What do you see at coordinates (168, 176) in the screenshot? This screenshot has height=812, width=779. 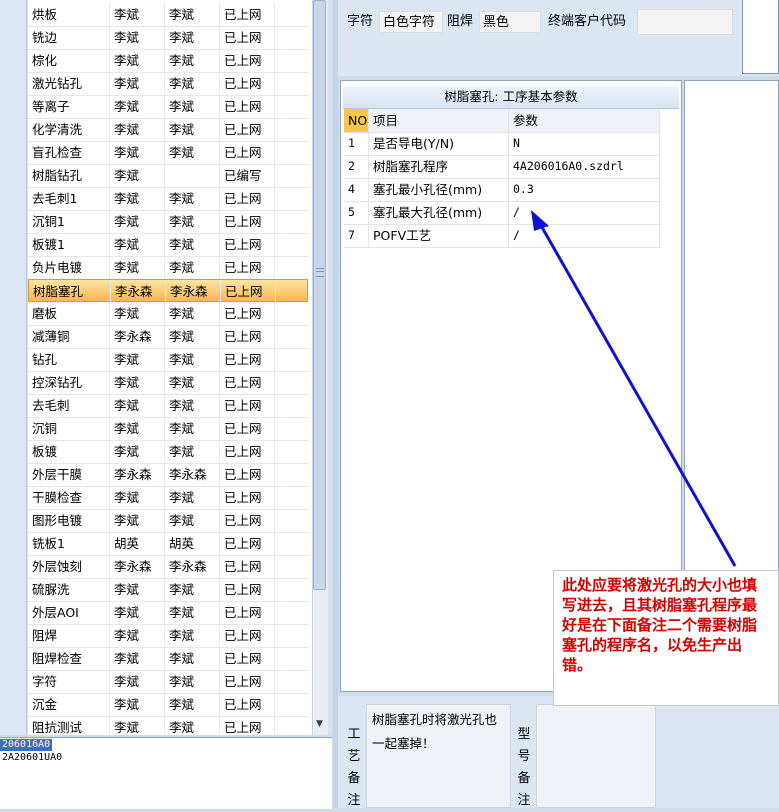 I see `process-row: 树脂钻孔 李斌 已编写` at bounding box center [168, 176].